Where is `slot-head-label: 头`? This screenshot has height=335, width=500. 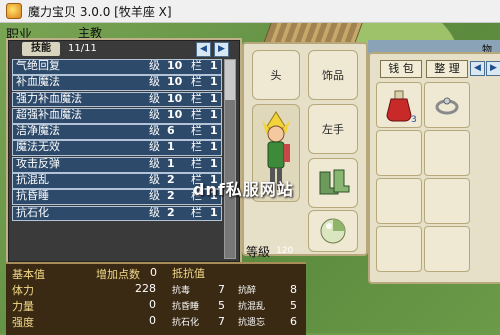
slot-head-label: 头 is located at coordinates (276, 75).